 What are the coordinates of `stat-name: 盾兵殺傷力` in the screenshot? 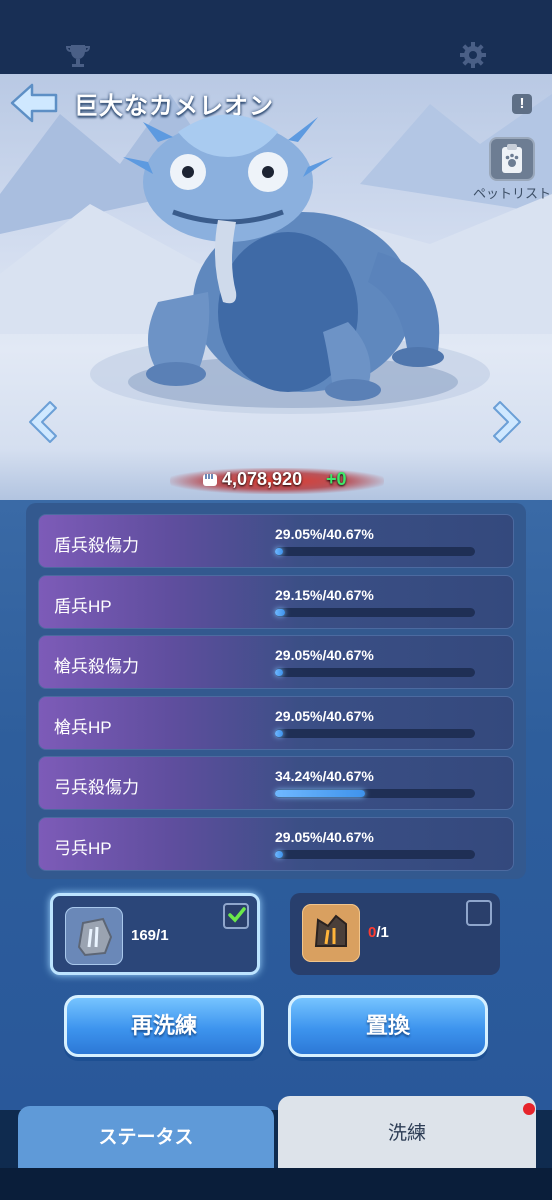 It's located at (96, 545).